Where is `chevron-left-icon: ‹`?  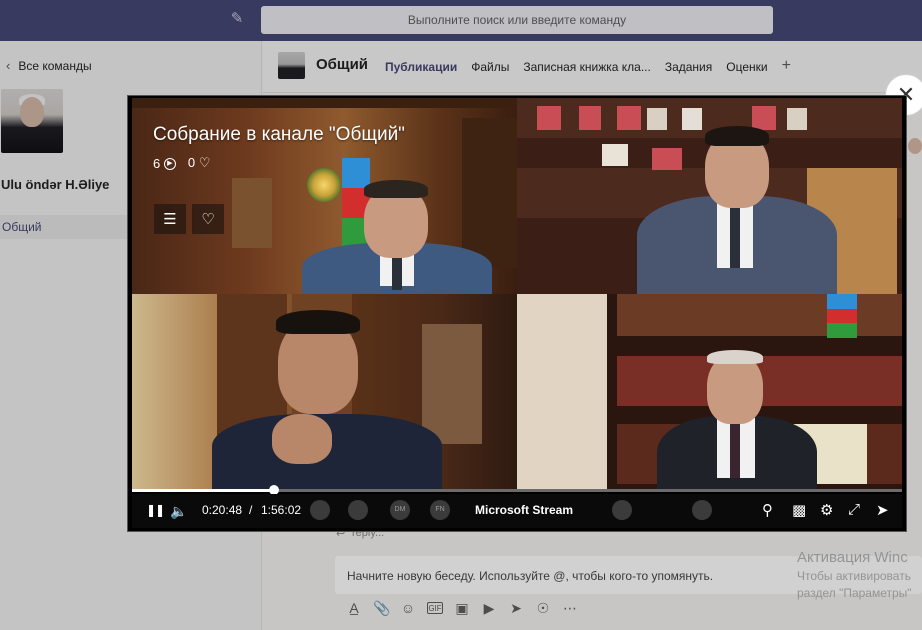 chevron-left-icon: ‹ is located at coordinates (8, 65).